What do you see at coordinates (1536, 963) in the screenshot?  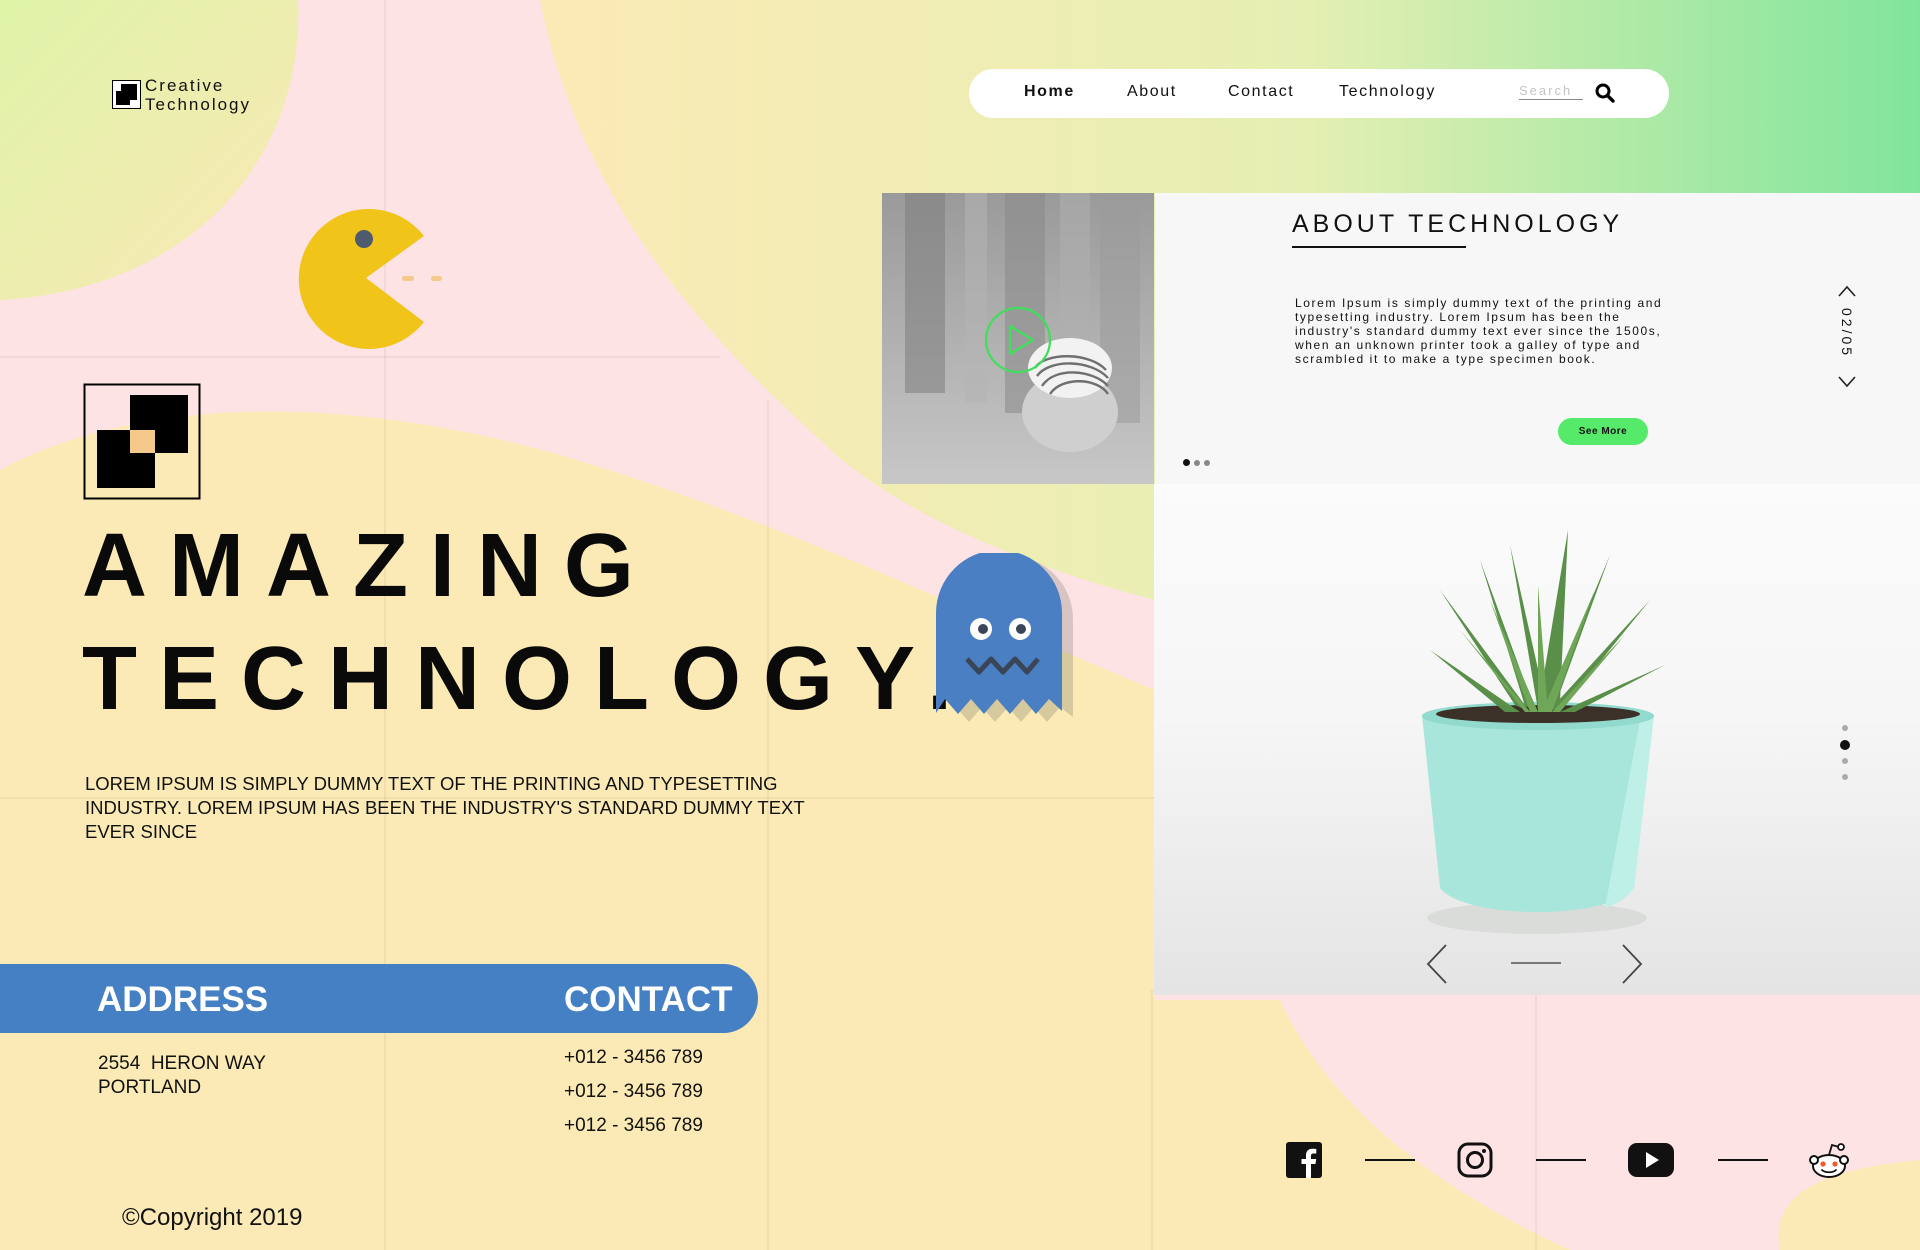 I see `gallery-progress-line` at bounding box center [1536, 963].